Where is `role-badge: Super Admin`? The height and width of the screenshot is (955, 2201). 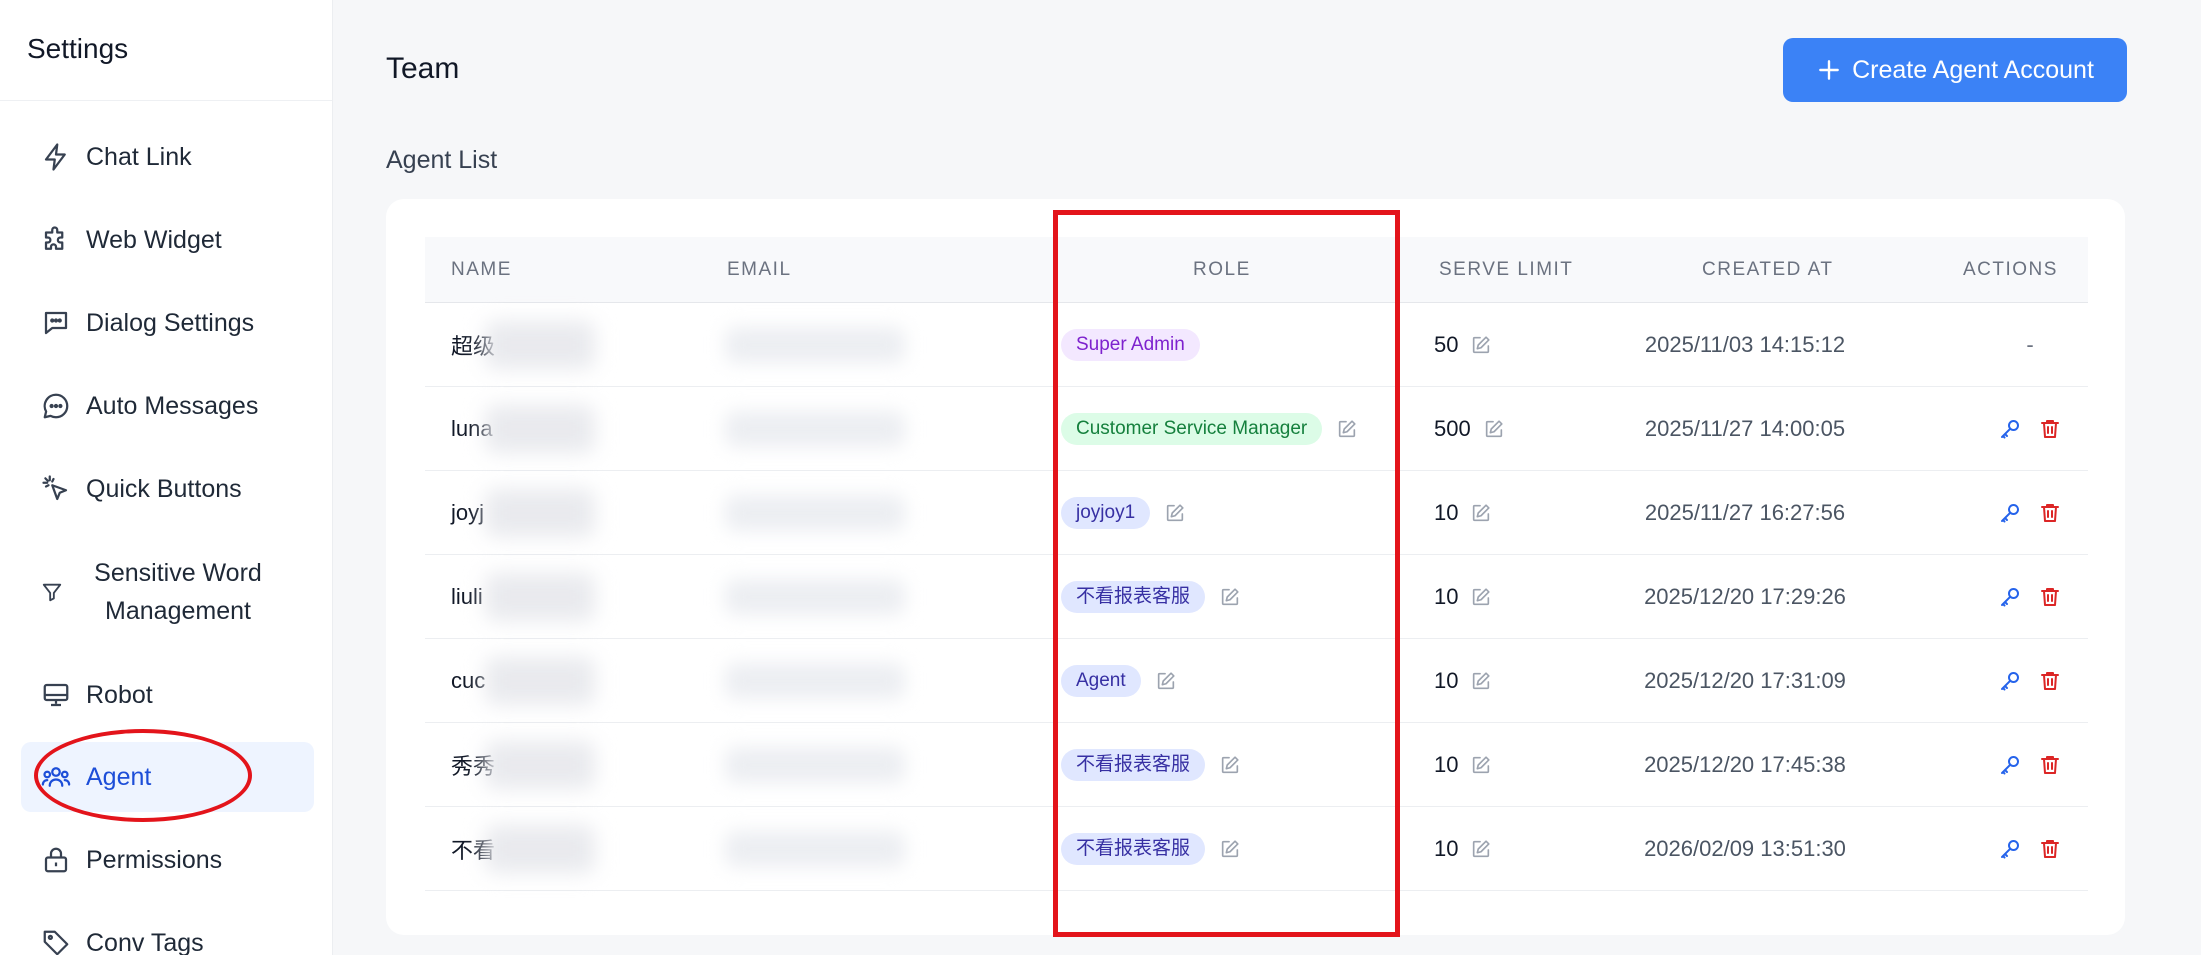 role-badge: Super Admin is located at coordinates (1130, 345).